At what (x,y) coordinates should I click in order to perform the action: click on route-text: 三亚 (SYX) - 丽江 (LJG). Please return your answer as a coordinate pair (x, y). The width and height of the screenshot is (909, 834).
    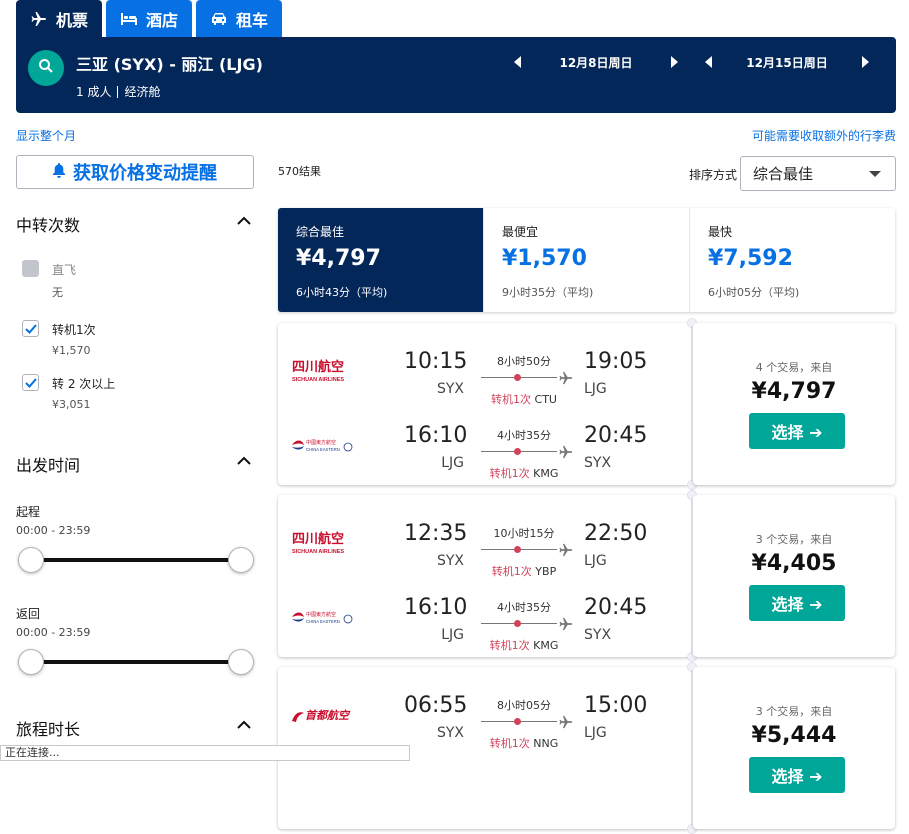
    Looking at the image, I should click on (169, 63).